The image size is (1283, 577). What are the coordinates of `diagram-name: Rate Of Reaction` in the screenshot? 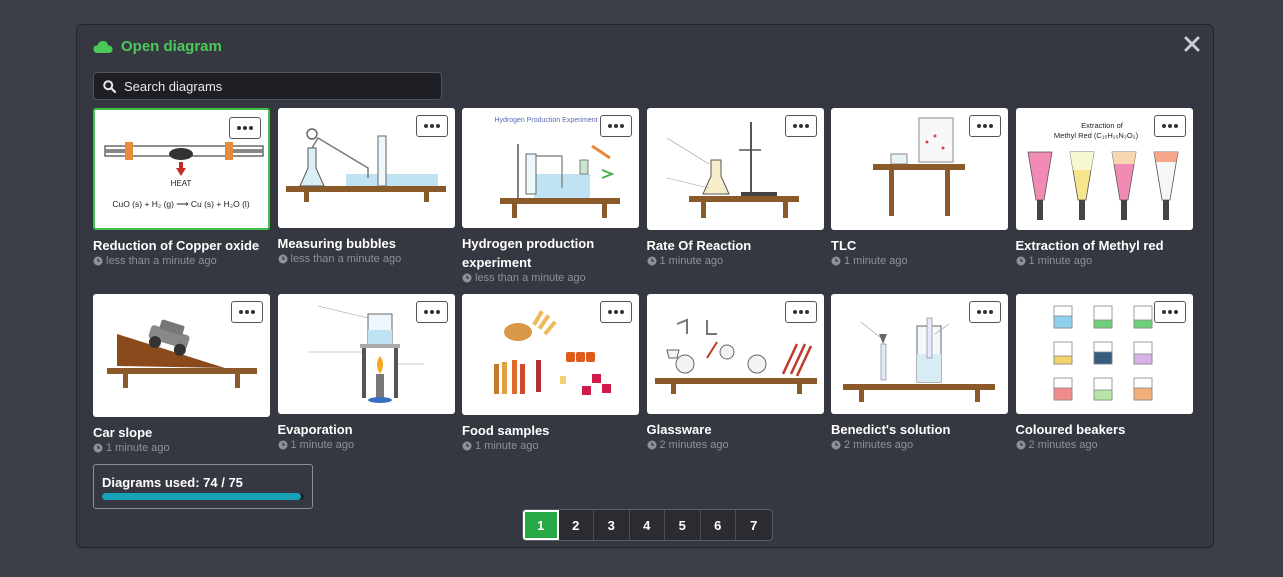 It's located at (699, 245).